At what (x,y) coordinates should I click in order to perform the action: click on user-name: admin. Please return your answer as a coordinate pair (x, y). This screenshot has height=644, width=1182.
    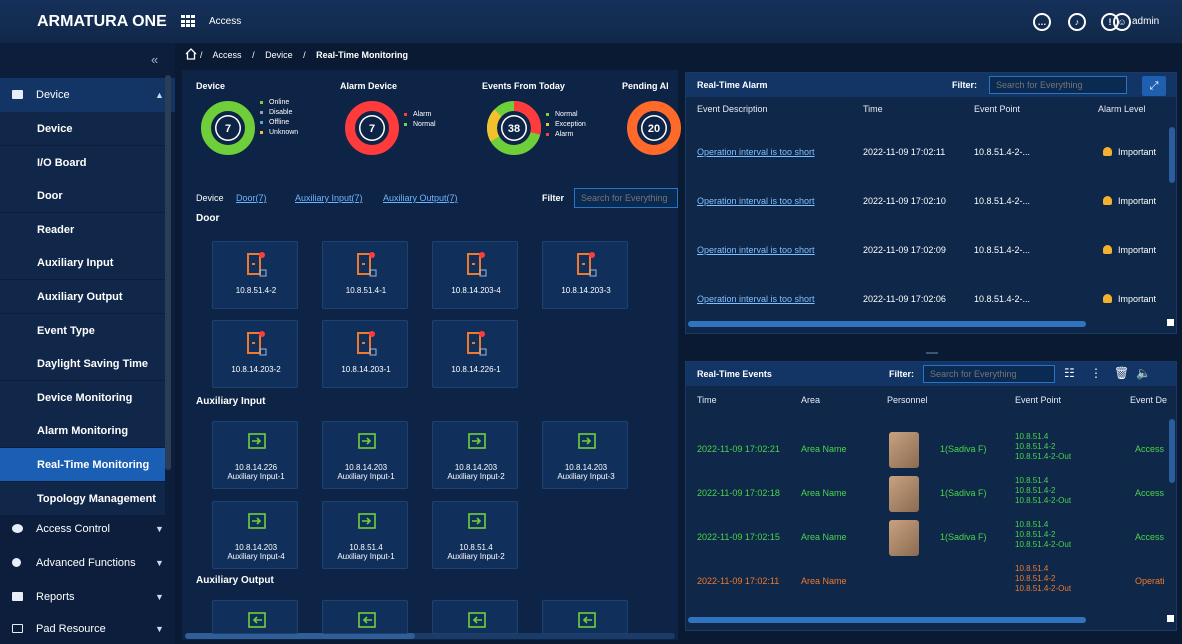
    Looking at the image, I should click on (1145, 21).